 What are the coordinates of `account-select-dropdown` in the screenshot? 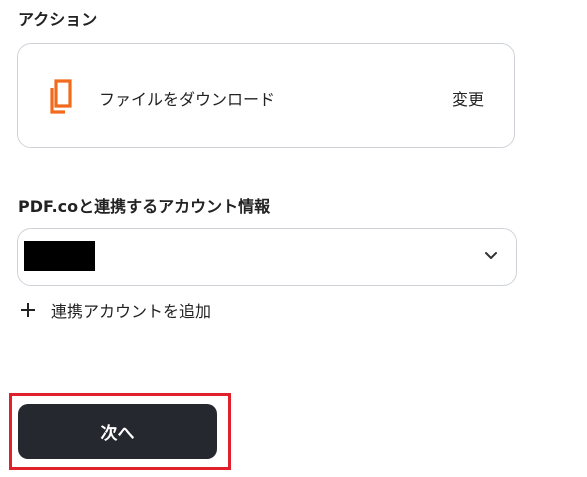 It's located at (267, 257).